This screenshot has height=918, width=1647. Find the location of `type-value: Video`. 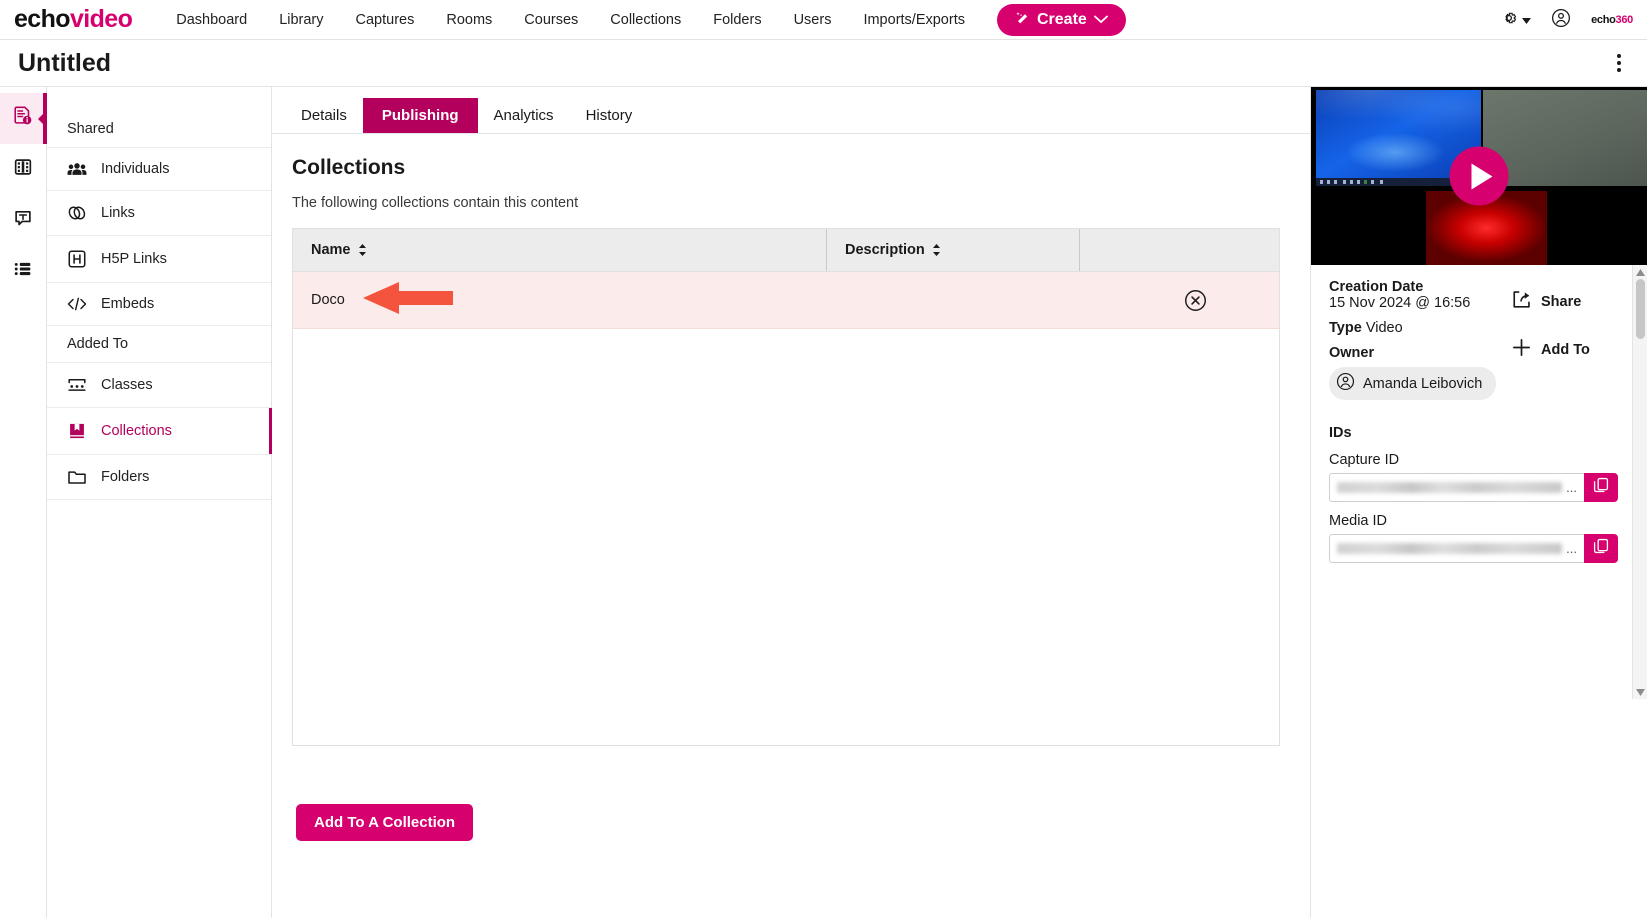

type-value: Video is located at coordinates (1384, 328).